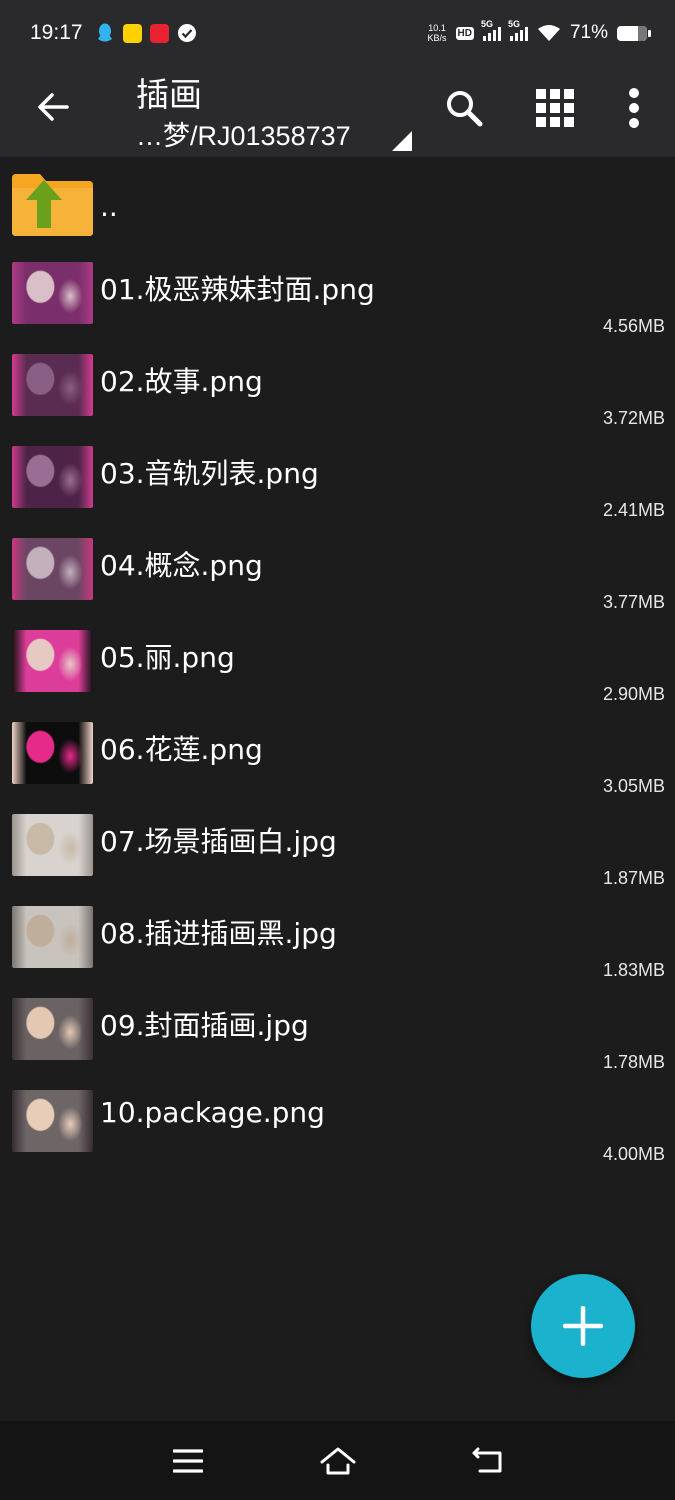 This screenshot has width=675, height=1500. What do you see at coordinates (633, 602) in the screenshot?
I see `file-size: 3.77MB` at bounding box center [633, 602].